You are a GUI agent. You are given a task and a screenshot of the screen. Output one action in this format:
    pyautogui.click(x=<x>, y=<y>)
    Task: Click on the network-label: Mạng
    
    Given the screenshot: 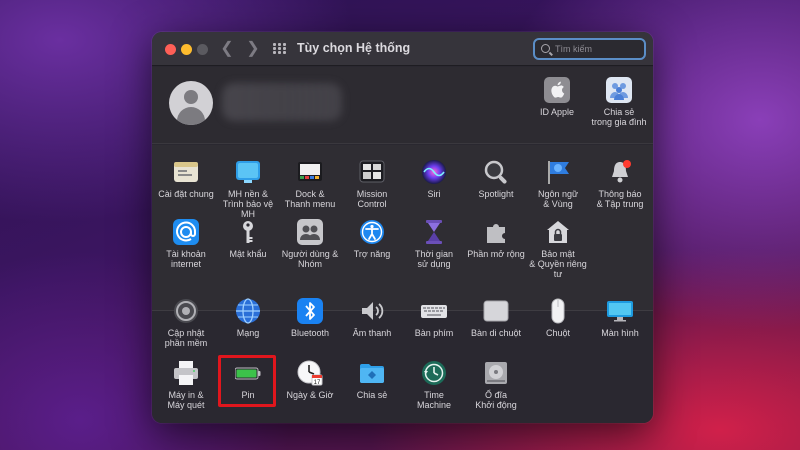 What is the action you would take?
    pyautogui.click(x=248, y=333)
    